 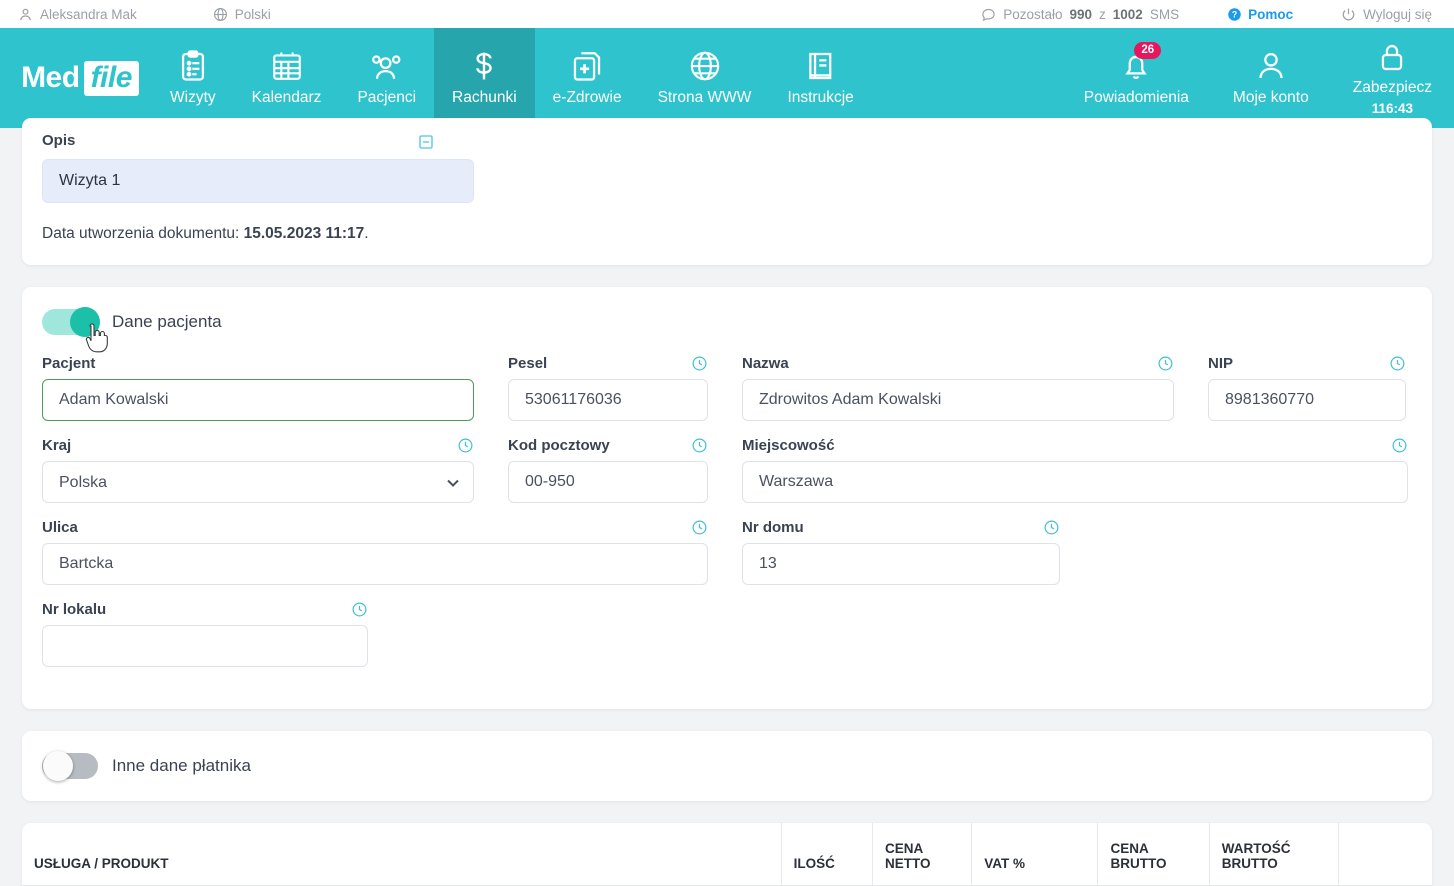 I want to click on nav-label: Rachunki, so click(x=484, y=97).